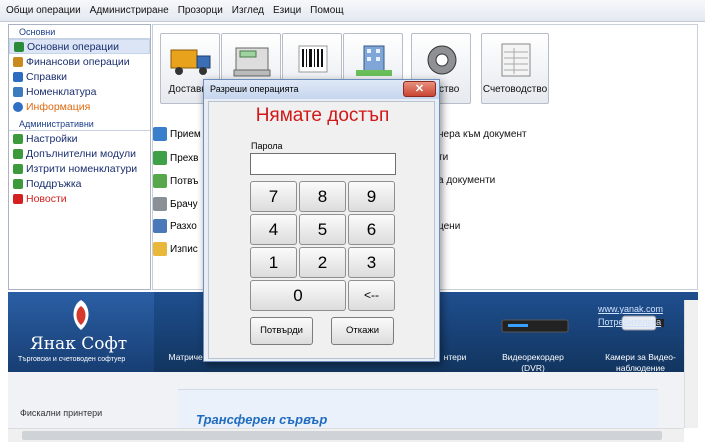 The height and width of the screenshot is (445, 705). I want to click on toolbar-button-label: Счетоводство, so click(515, 89).